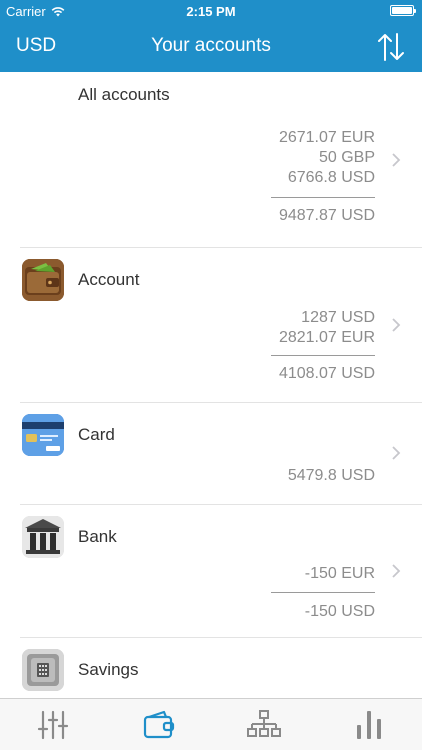 Image resolution: width=422 pixels, height=750 pixels. What do you see at coordinates (346, 157) in the screenshot?
I see `amount-line: 50 GBP` at bounding box center [346, 157].